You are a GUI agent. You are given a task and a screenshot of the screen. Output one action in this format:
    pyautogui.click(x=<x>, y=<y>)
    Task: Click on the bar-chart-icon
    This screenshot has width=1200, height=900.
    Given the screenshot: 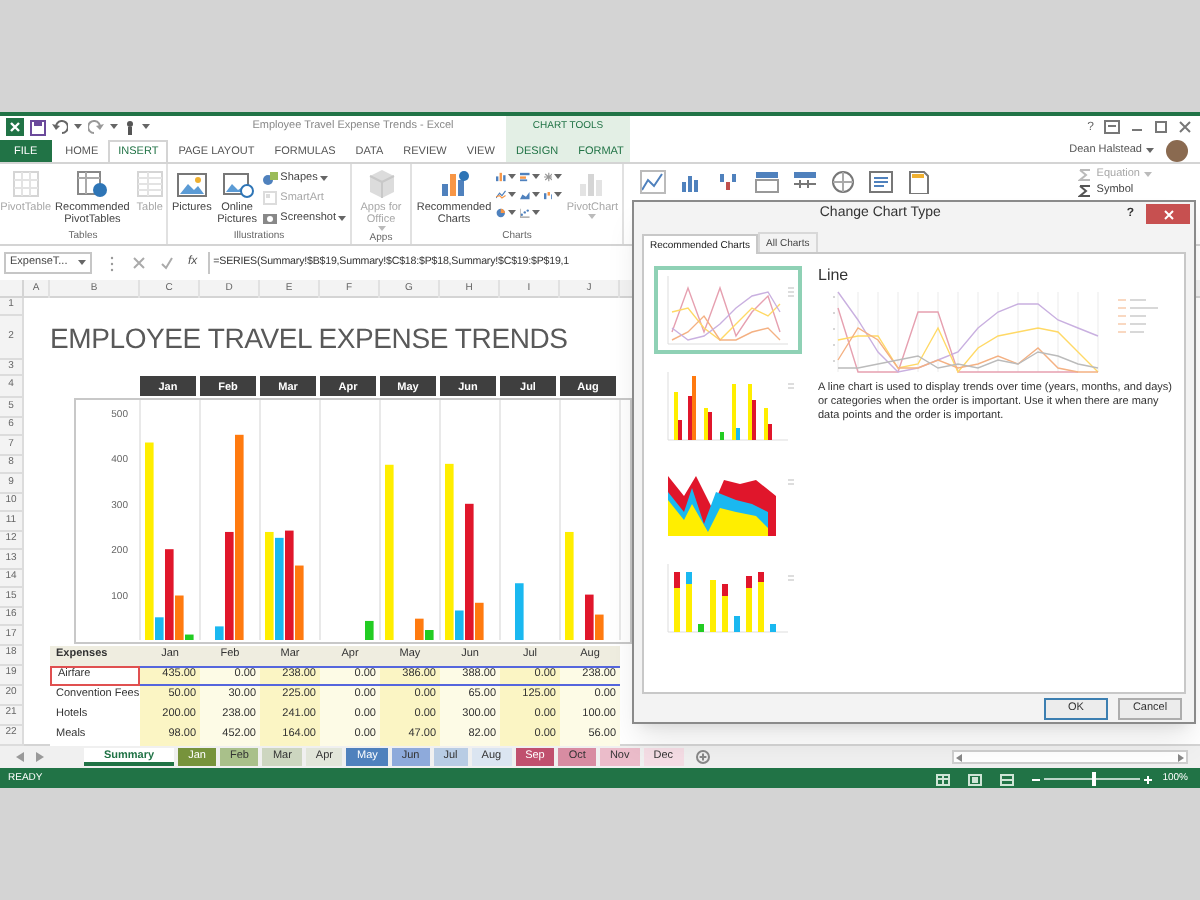 What is the action you would take?
    pyautogui.click(x=454, y=184)
    